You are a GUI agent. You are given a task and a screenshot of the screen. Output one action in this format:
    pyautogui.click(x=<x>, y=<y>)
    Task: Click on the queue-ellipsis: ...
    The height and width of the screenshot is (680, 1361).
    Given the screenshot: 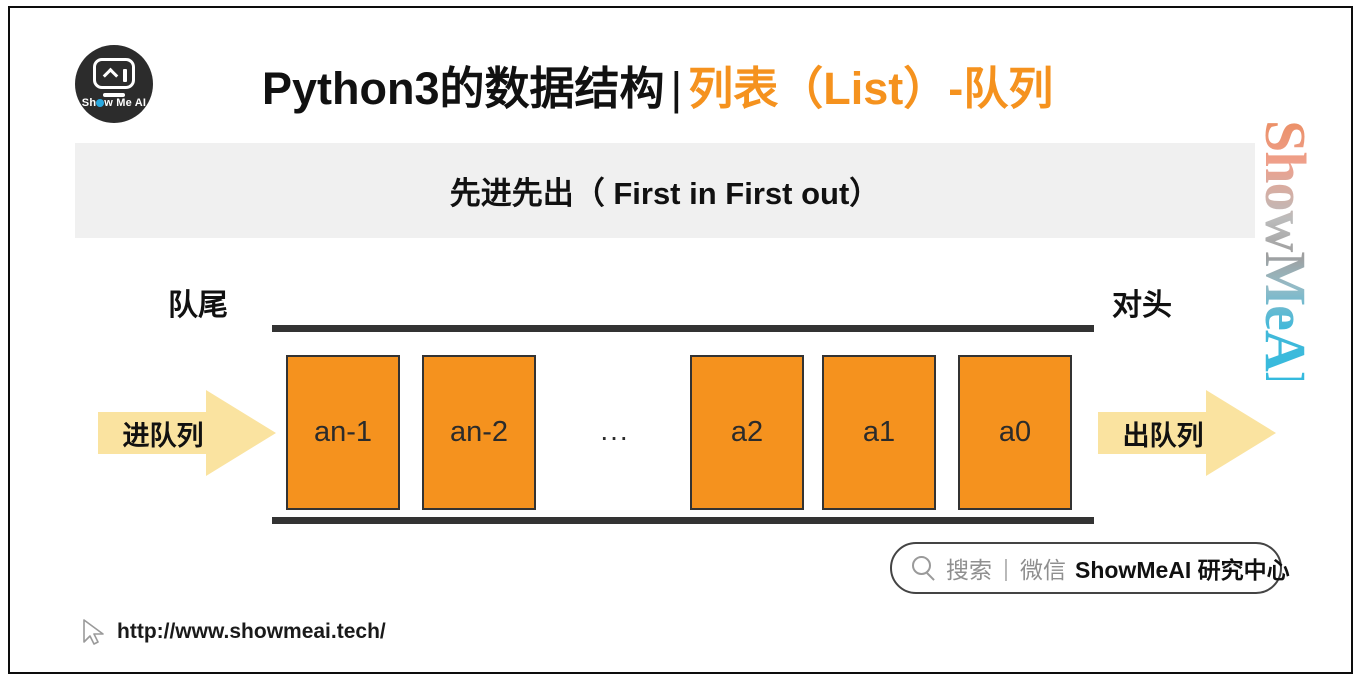 What is the action you would take?
    pyautogui.click(x=615, y=430)
    